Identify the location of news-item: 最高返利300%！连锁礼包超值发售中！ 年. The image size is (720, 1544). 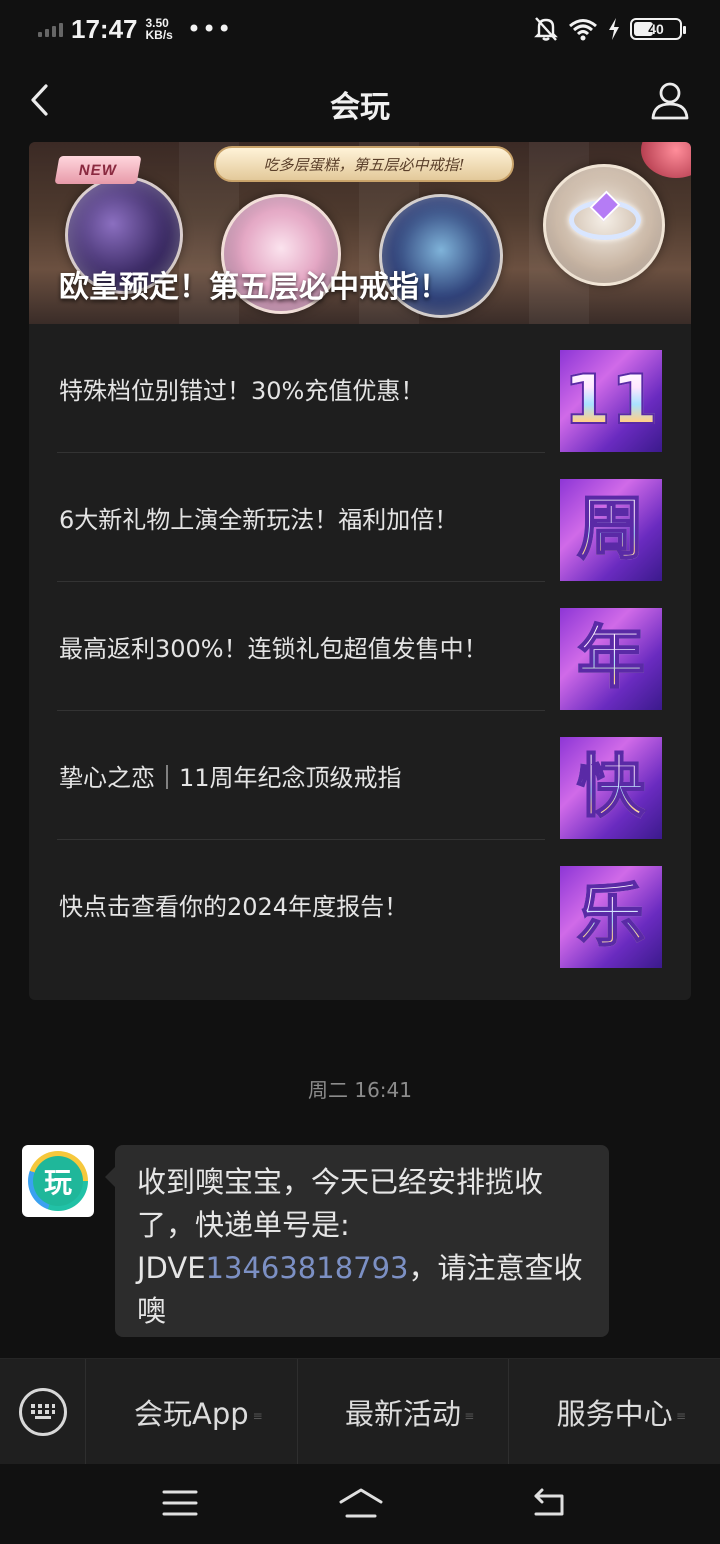
(360, 646).